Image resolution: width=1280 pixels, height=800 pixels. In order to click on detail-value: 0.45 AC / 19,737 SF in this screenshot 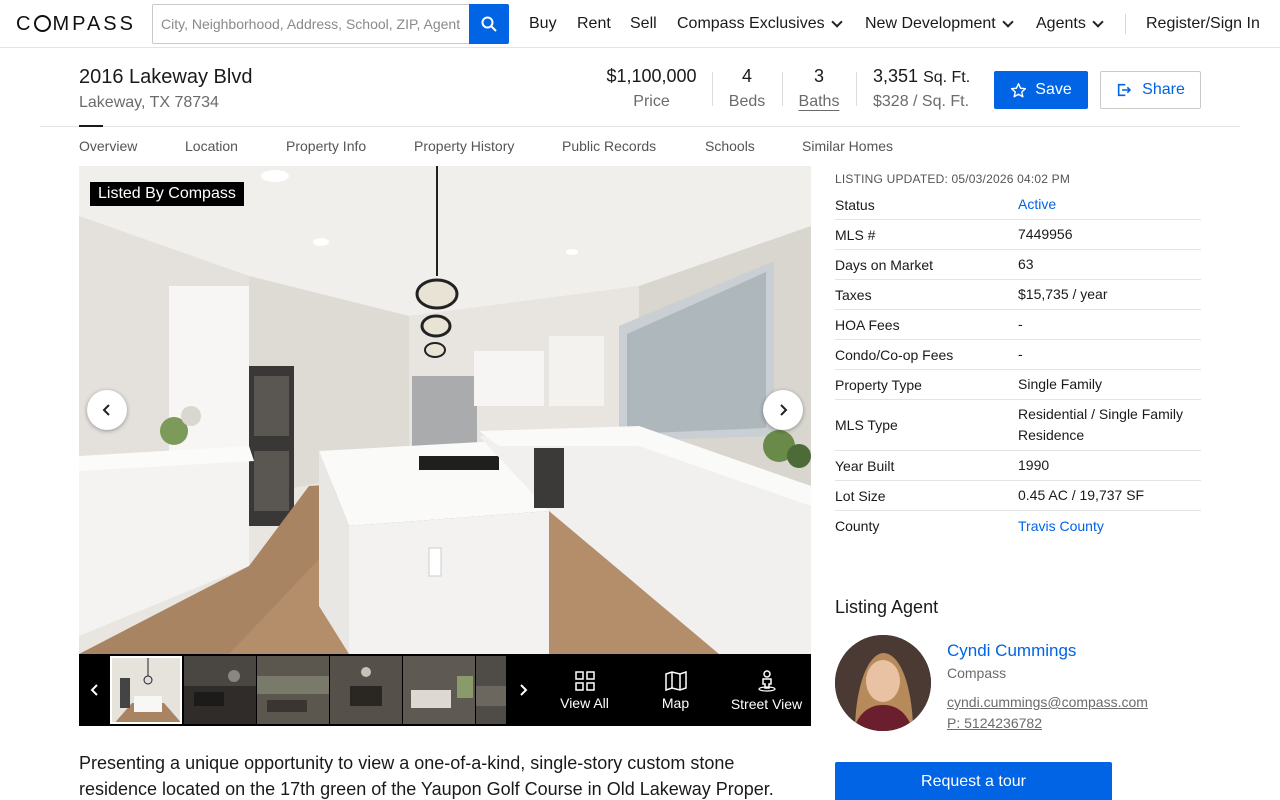, I will do `click(1081, 495)`.